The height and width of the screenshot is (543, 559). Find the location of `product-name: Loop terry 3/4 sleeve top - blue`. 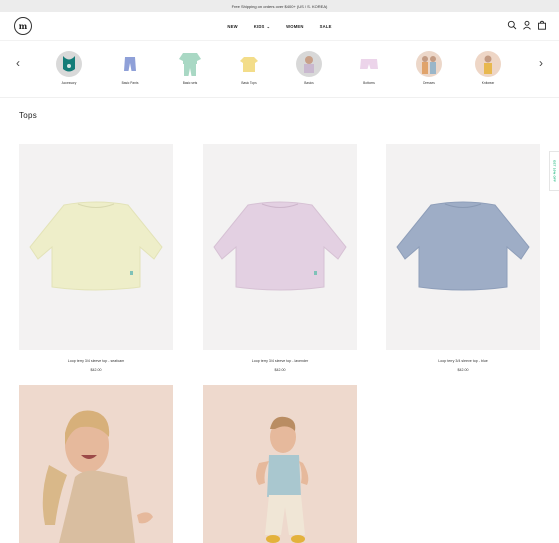

product-name: Loop terry 3/4 sleeve top - blue is located at coordinates (463, 361).